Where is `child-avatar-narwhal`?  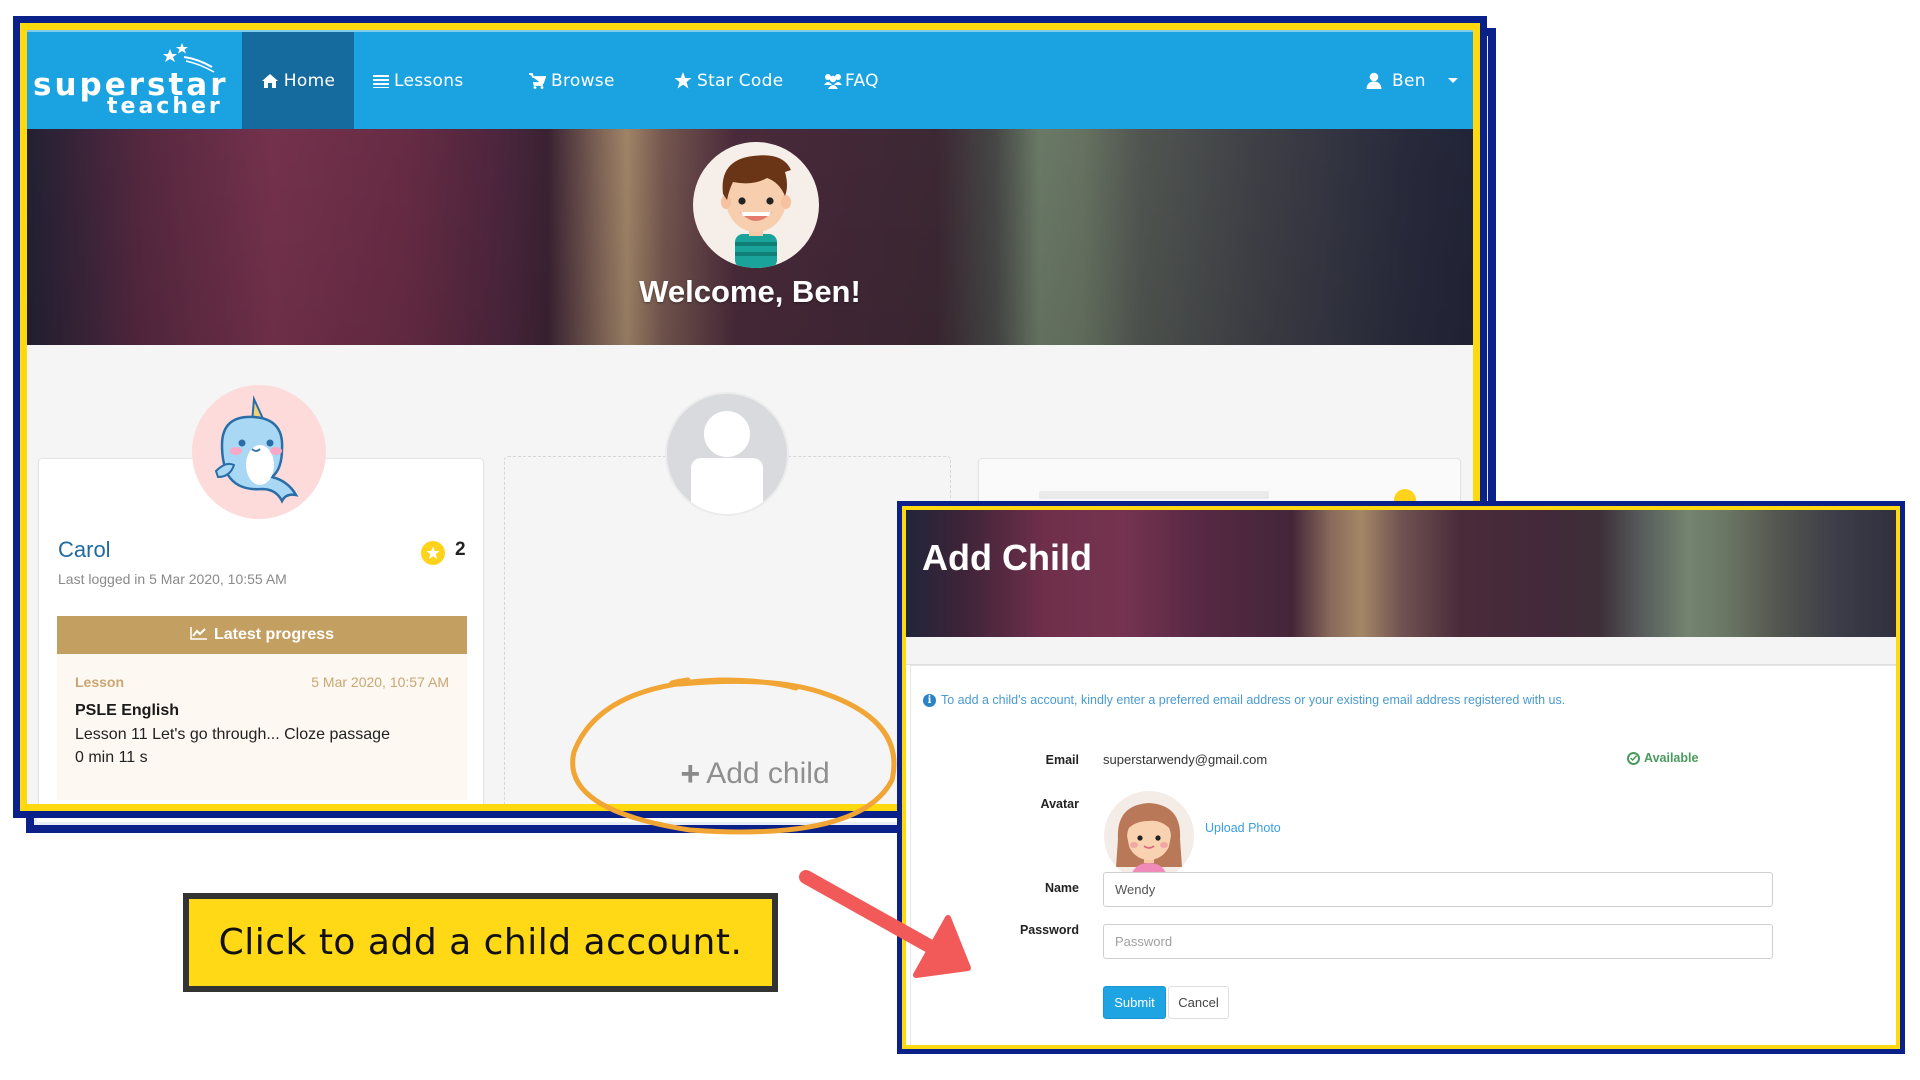 child-avatar-narwhal is located at coordinates (259, 452).